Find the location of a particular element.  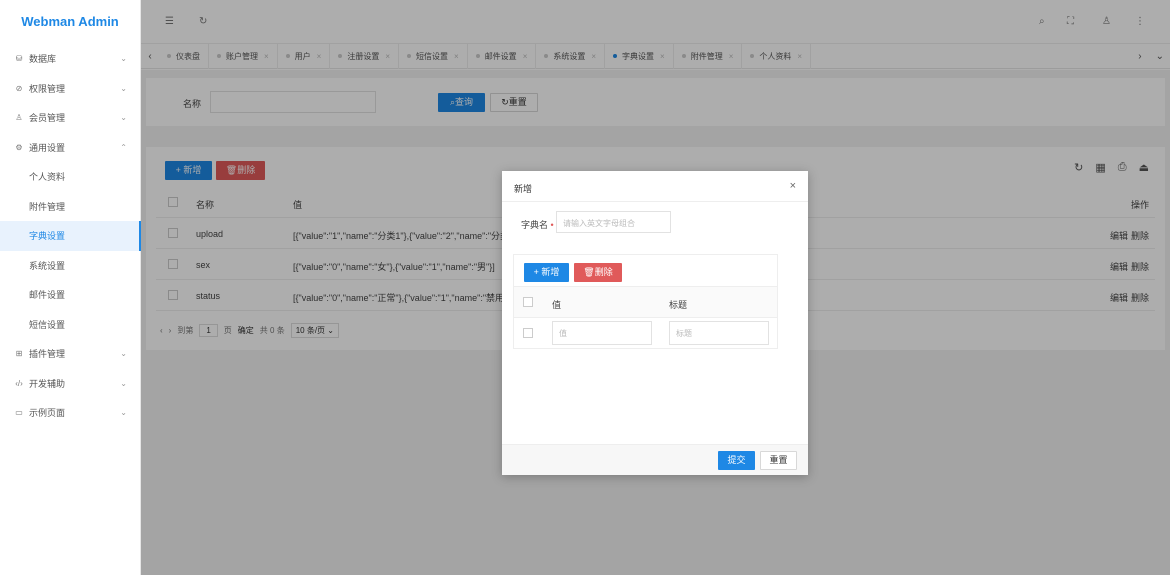

dict-name-label: 字典名 • is located at coordinates (537, 224).